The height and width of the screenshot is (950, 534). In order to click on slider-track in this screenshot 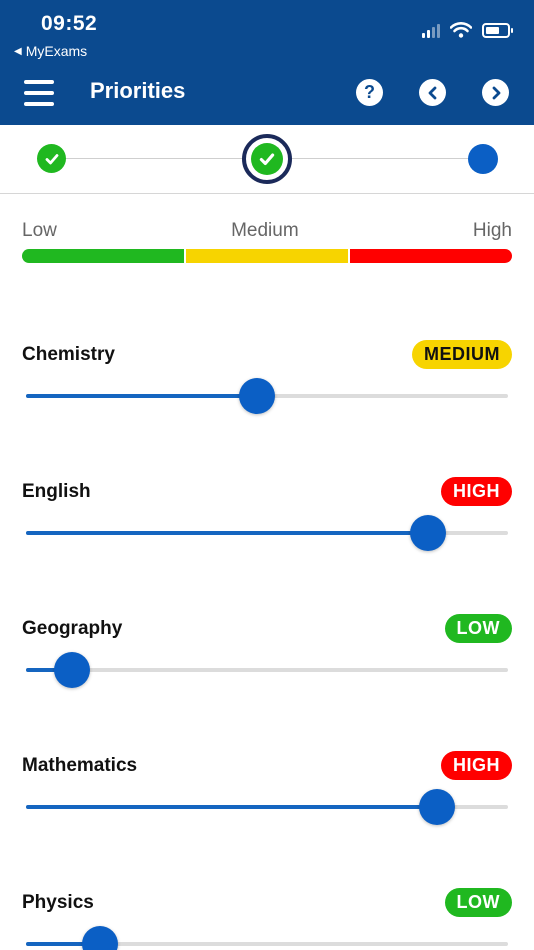, I will do `click(267, 670)`.